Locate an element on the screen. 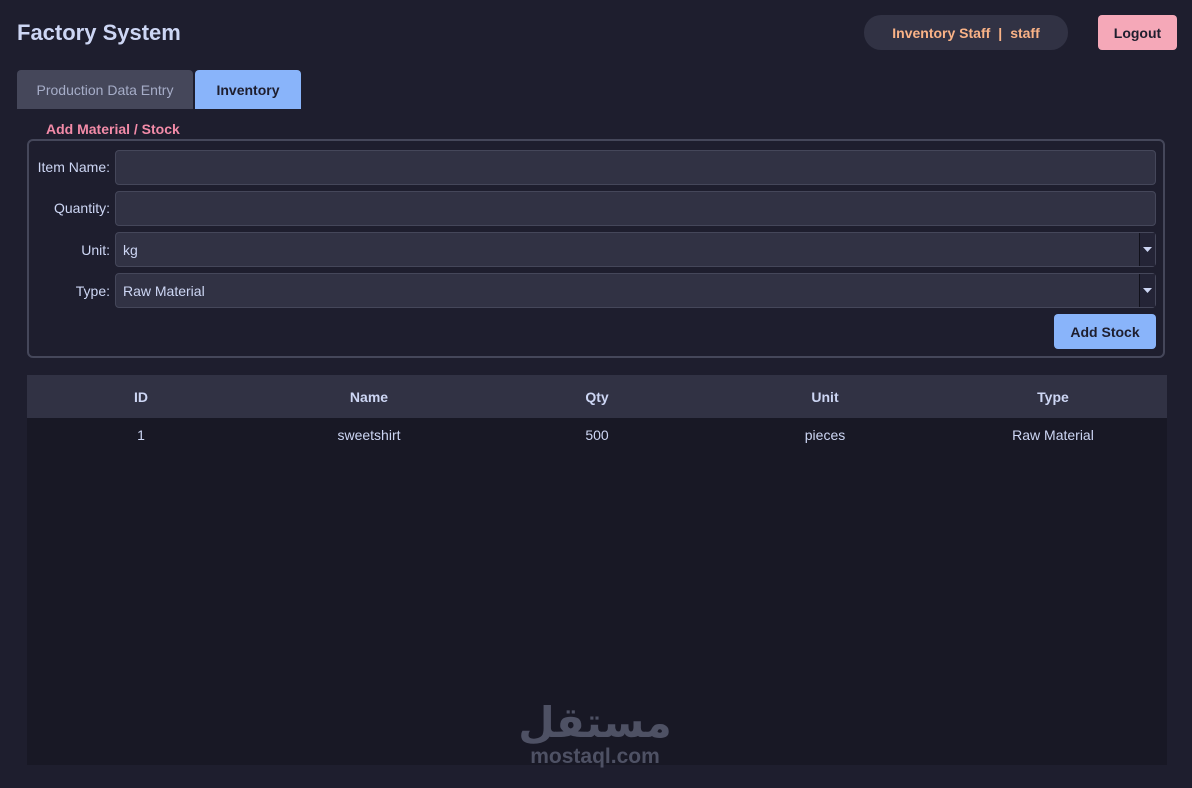 The width and height of the screenshot is (1192, 788). column-header-name: Name is located at coordinates (369, 396).